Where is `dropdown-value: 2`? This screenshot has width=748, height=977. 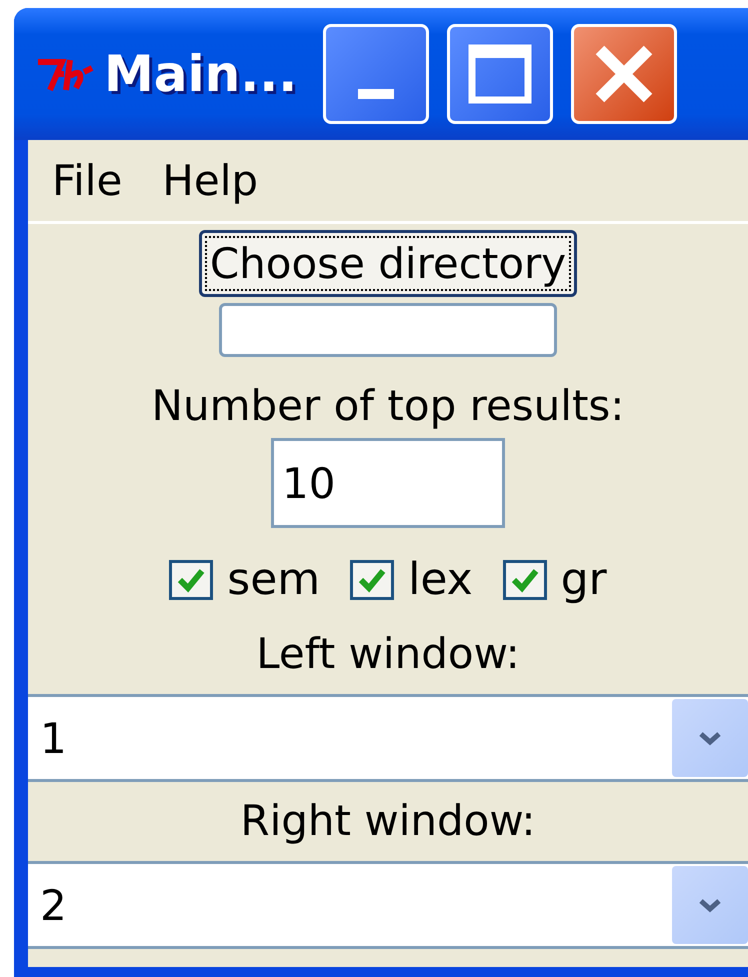 dropdown-value: 2 is located at coordinates (53, 905).